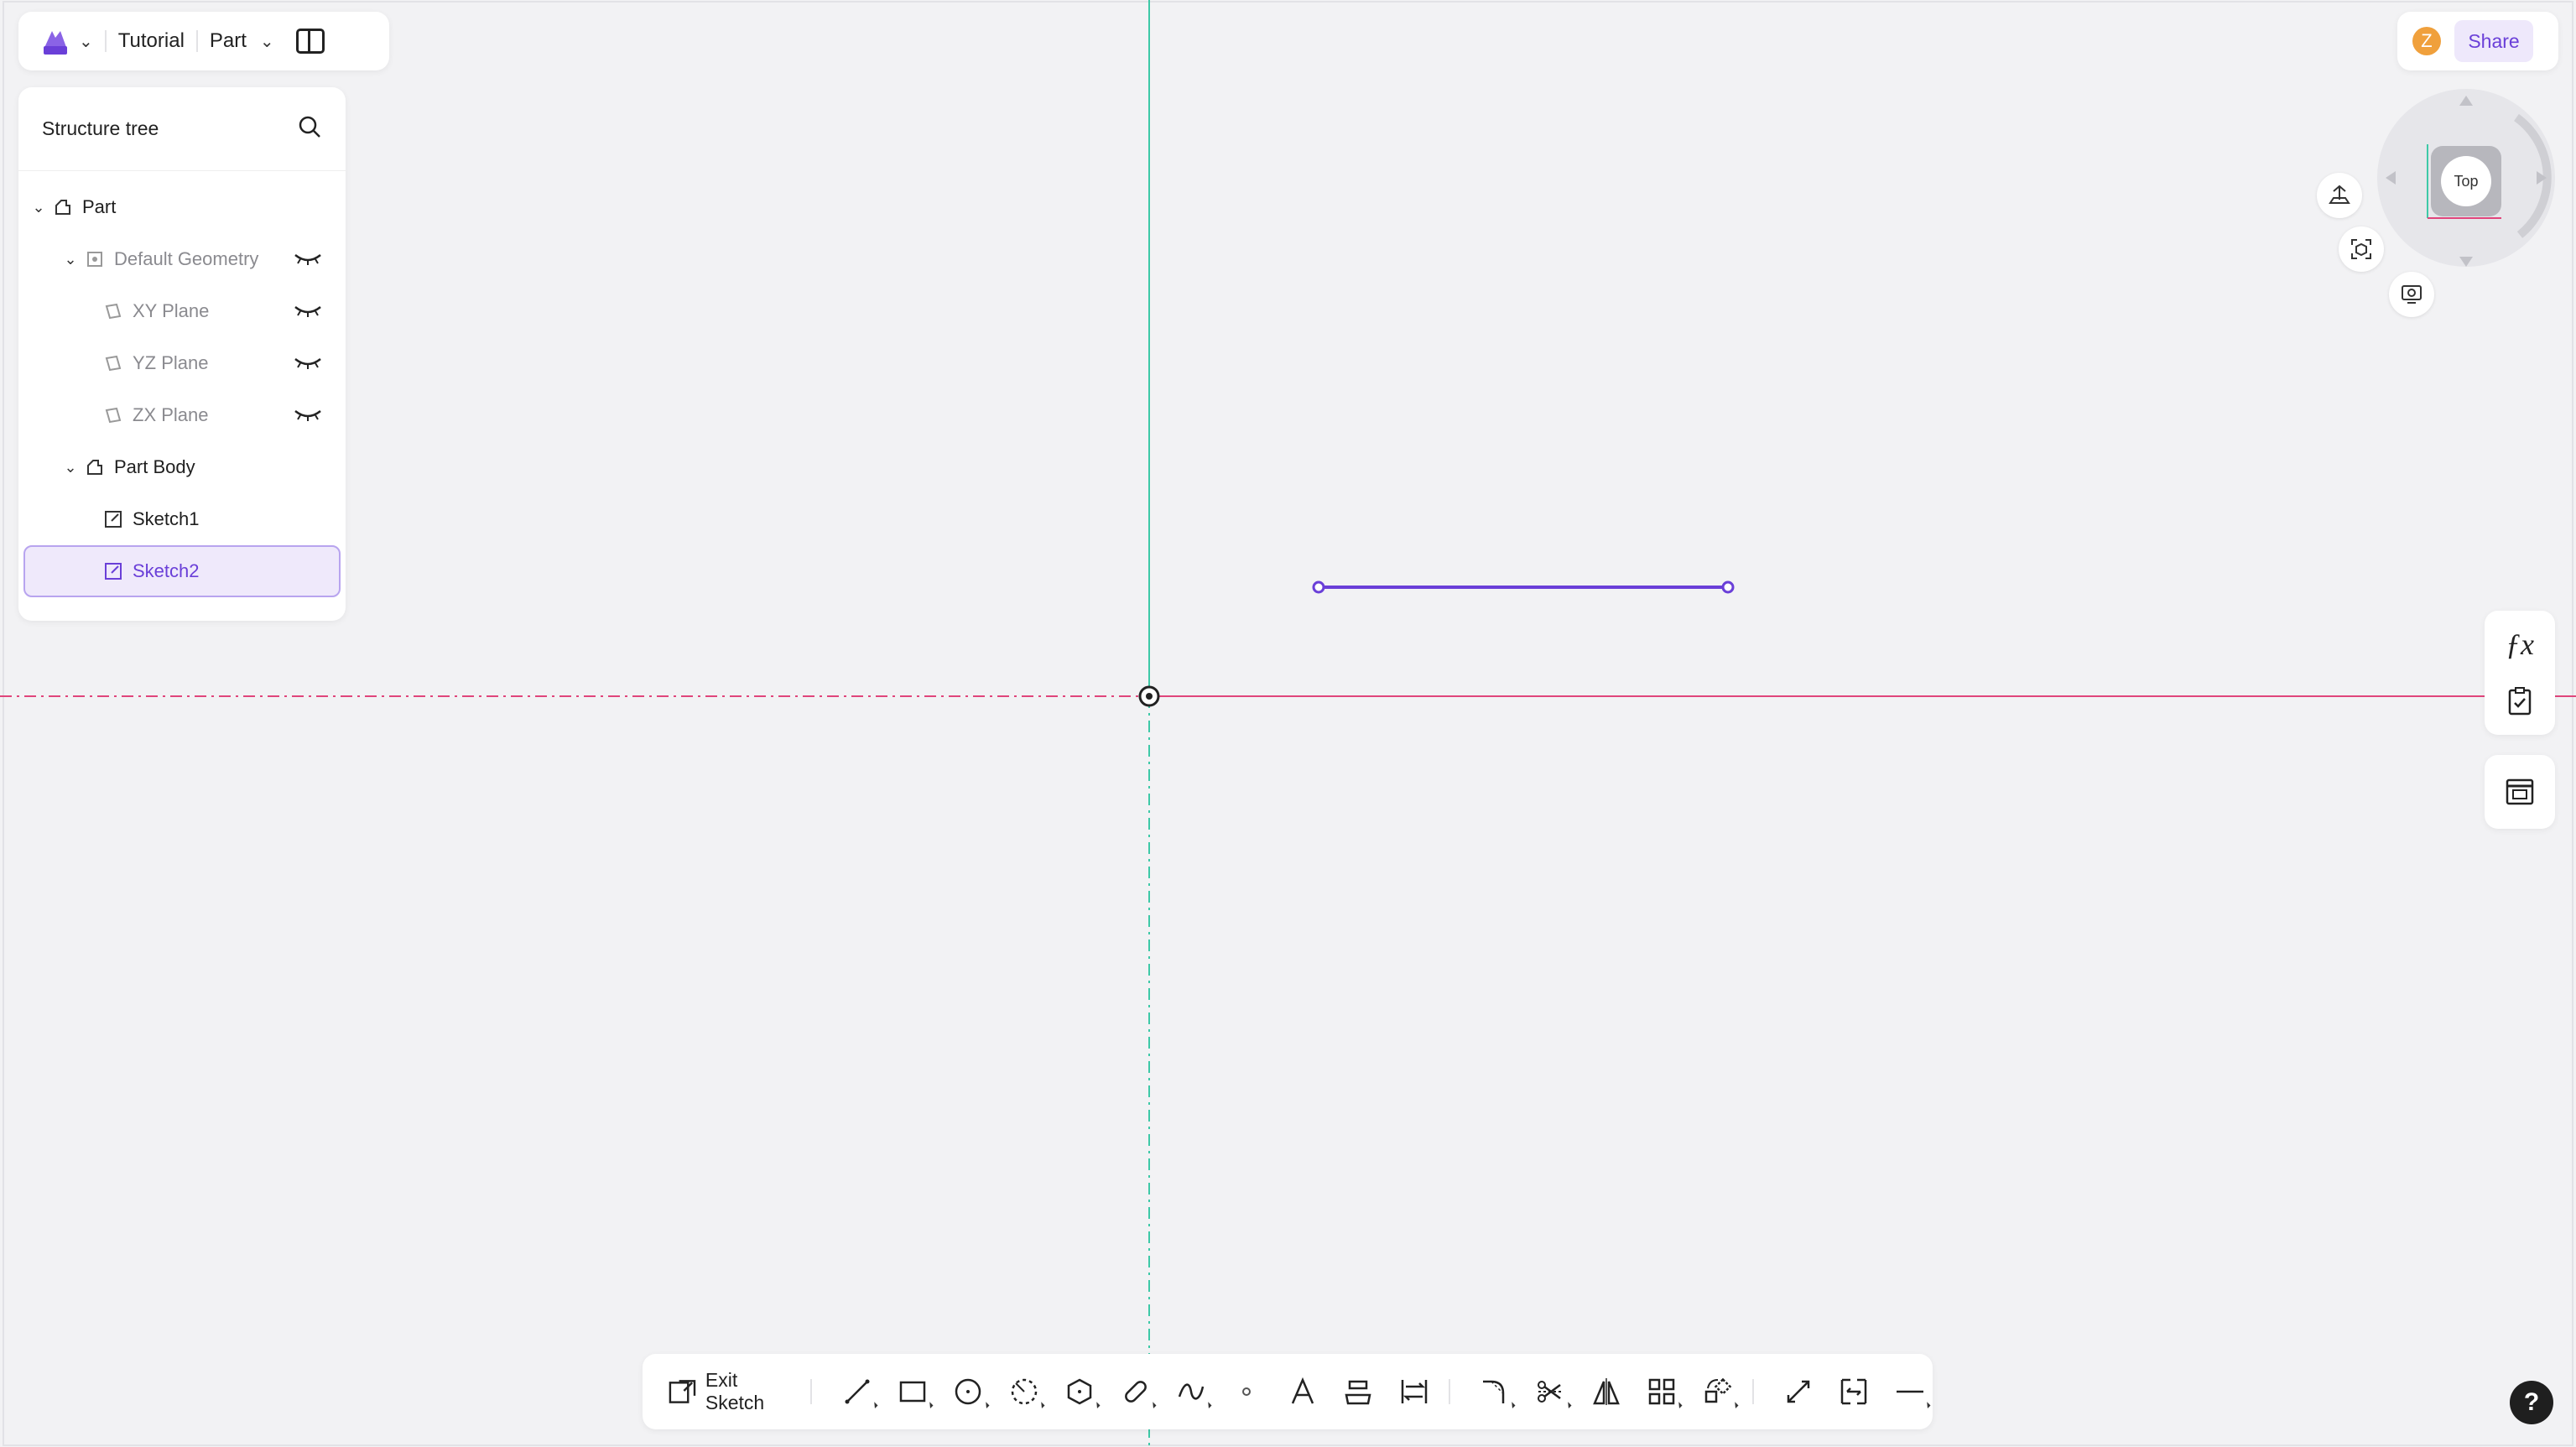 The image size is (2576, 1447). I want to click on exit-sketch-label: Exit Sketch, so click(735, 1391).